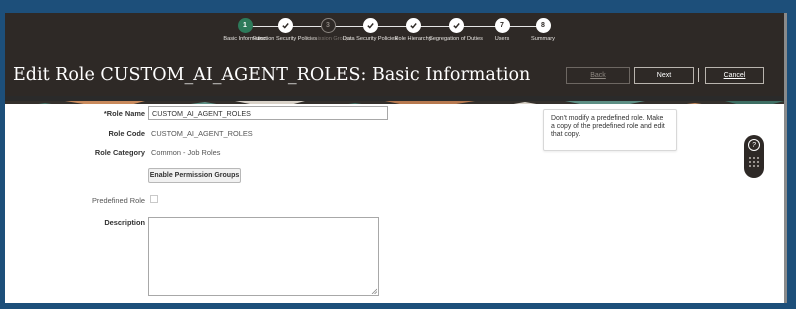 This screenshot has width=796, height=309. I want to click on train-step-summary: 8 Summary, so click(543, 30).